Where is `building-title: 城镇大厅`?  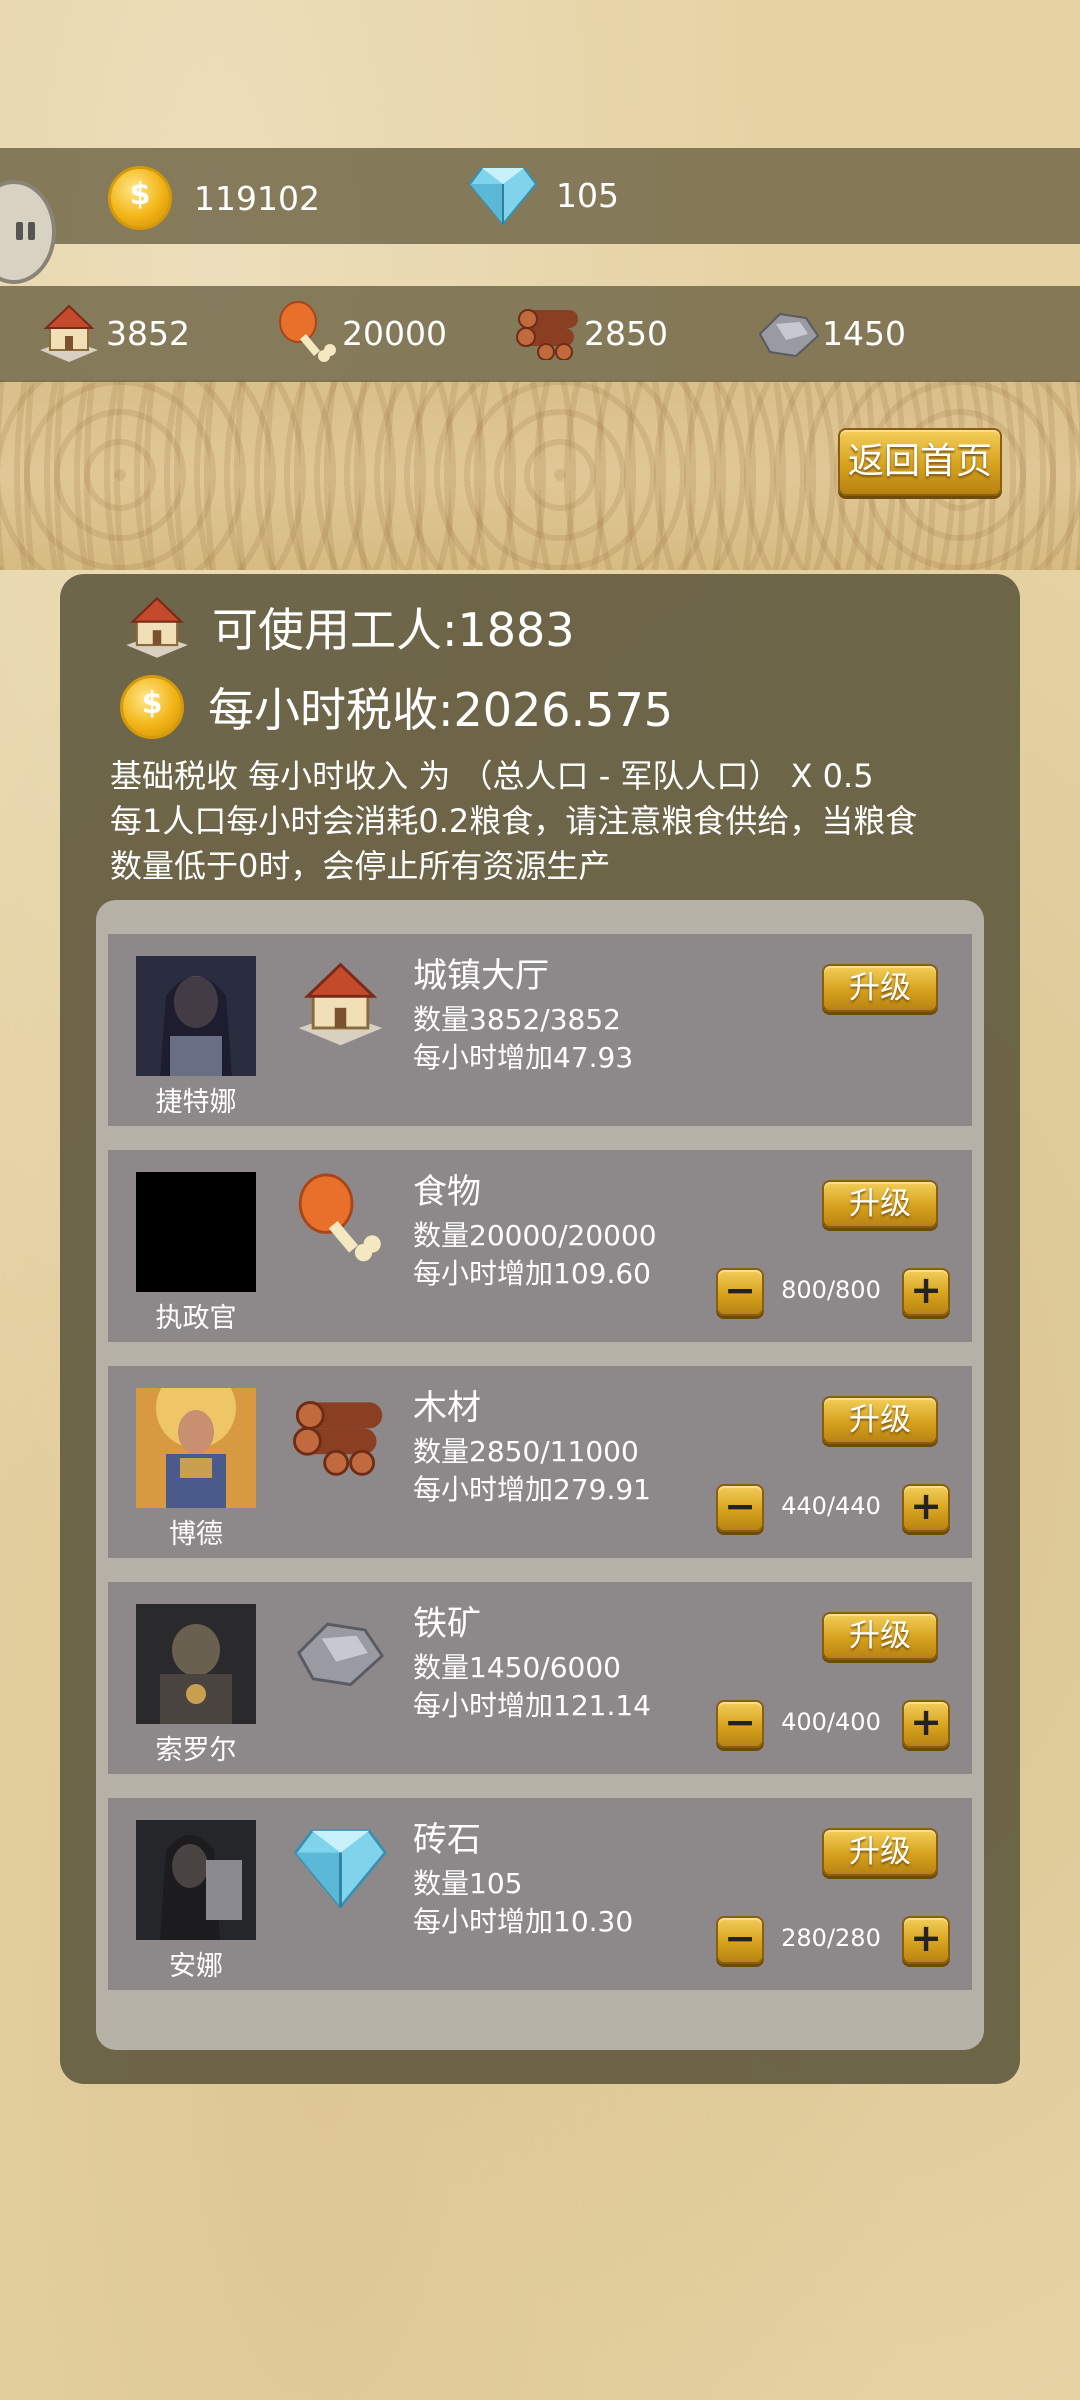
building-title: 城镇大厅 is located at coordinates (481, 976).